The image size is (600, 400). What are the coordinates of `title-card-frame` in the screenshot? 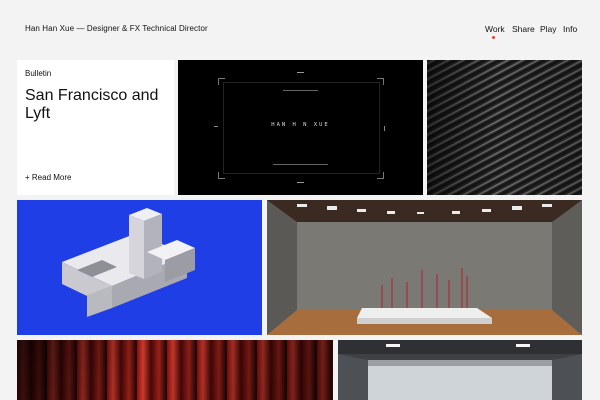 It's located at (301, 128).